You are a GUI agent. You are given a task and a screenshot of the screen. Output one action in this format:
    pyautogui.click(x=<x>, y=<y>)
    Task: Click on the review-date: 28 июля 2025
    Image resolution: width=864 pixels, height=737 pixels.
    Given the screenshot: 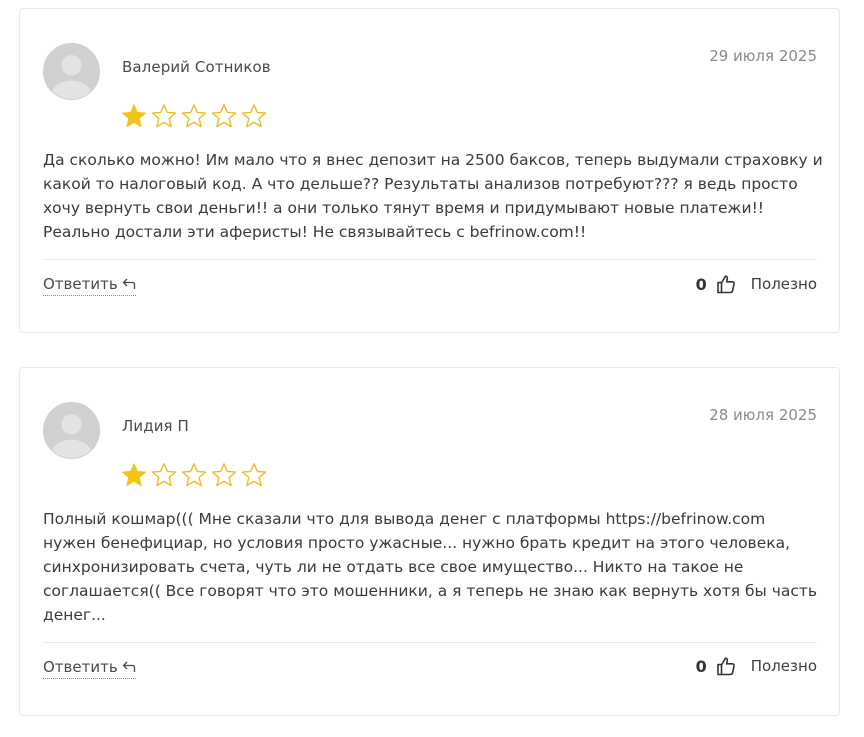 What is the action you would take?
    pyautogui.click(x=763, y=415)
    